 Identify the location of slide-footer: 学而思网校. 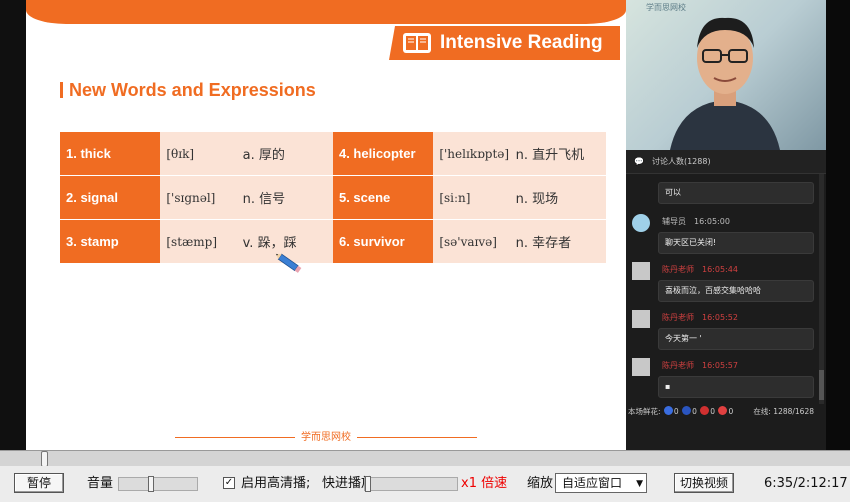
(326, 435).